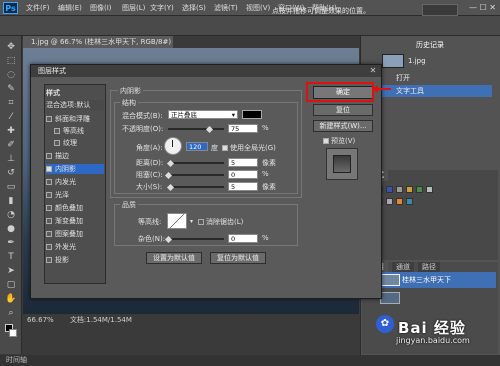 This screenshot has height=366, width=500. What do you see at coordinates (437, 91) in the screenshot?
I see `history-item-type: 文字工具` at bounding box center [437, 91].